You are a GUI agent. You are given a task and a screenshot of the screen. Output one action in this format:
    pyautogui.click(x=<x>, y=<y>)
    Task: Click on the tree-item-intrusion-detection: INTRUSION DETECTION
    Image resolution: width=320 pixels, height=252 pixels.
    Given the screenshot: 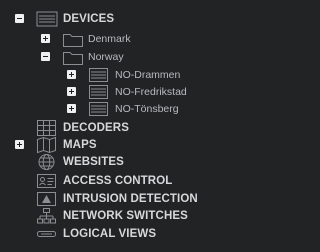 What is the action you would take?
    pyautogui.click(x=107, y=199)
    